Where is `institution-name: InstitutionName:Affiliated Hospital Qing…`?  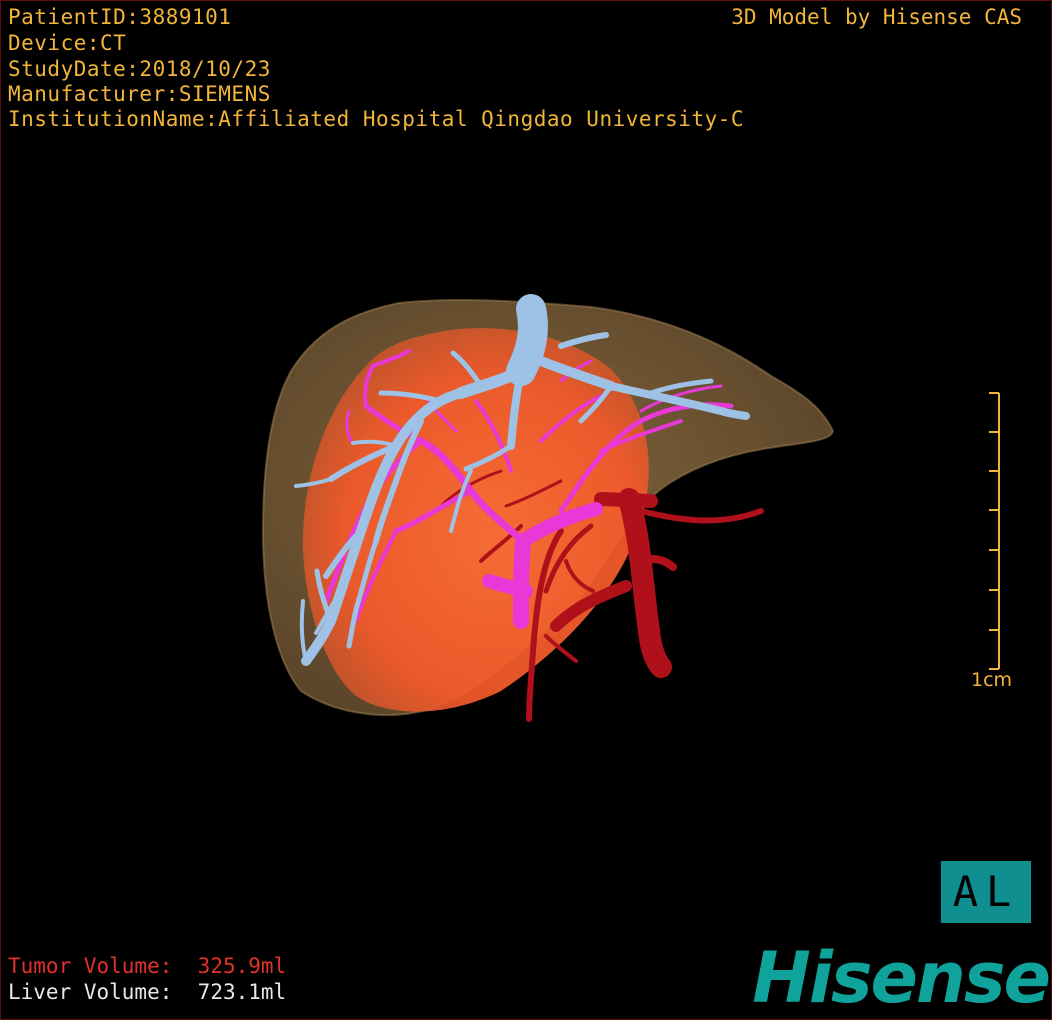 institution-name: InstitutionName:Affiliated Hospital Qing… is located at coordinates (376, 119).